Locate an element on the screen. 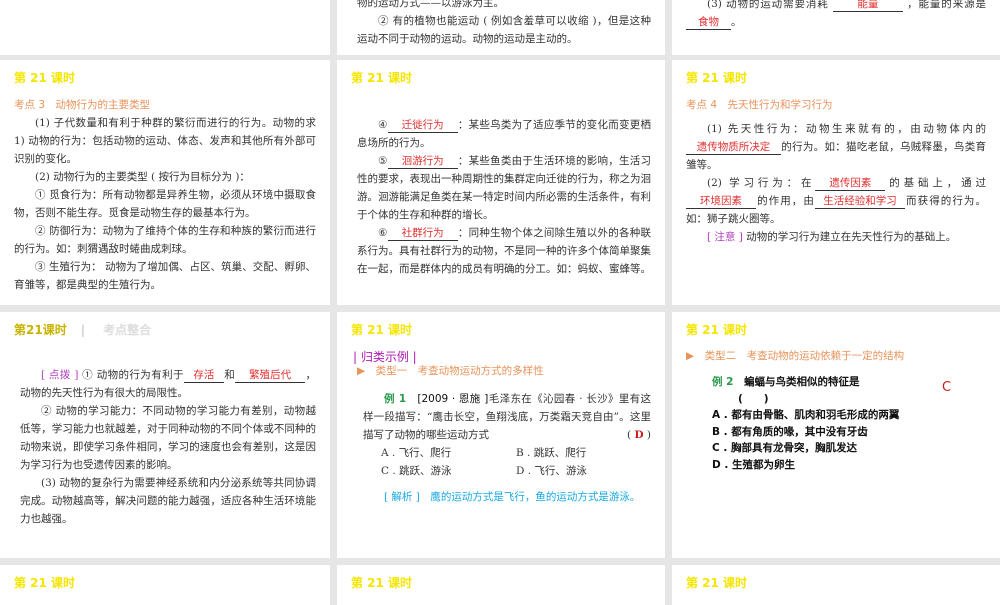 This screenshot has height=605, width=1000. slide-top-right: (3) 动物的运动需要消耗 能量 ，能量的来源是 食物。 is located at coordinates (836, 27).